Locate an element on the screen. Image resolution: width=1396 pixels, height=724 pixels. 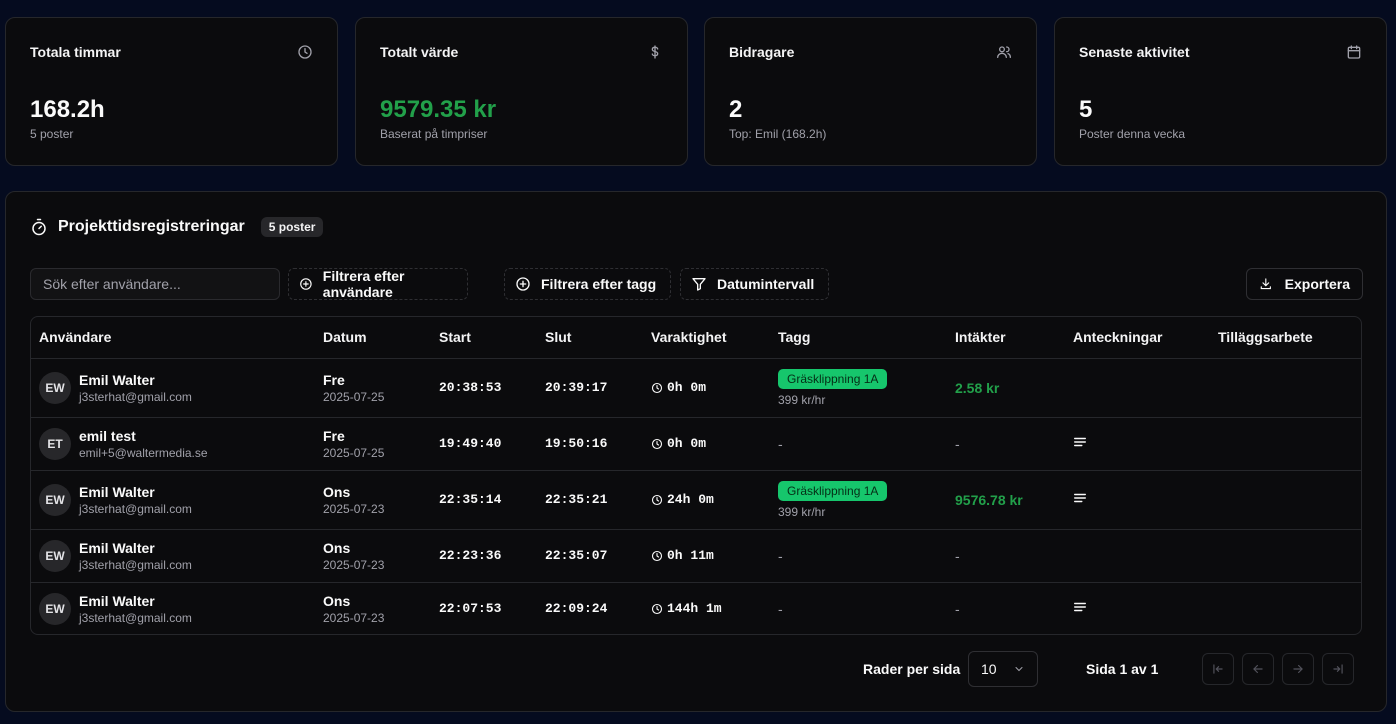
card-subtitle: Poster denna vecka is located at coordinates (1132, 134).